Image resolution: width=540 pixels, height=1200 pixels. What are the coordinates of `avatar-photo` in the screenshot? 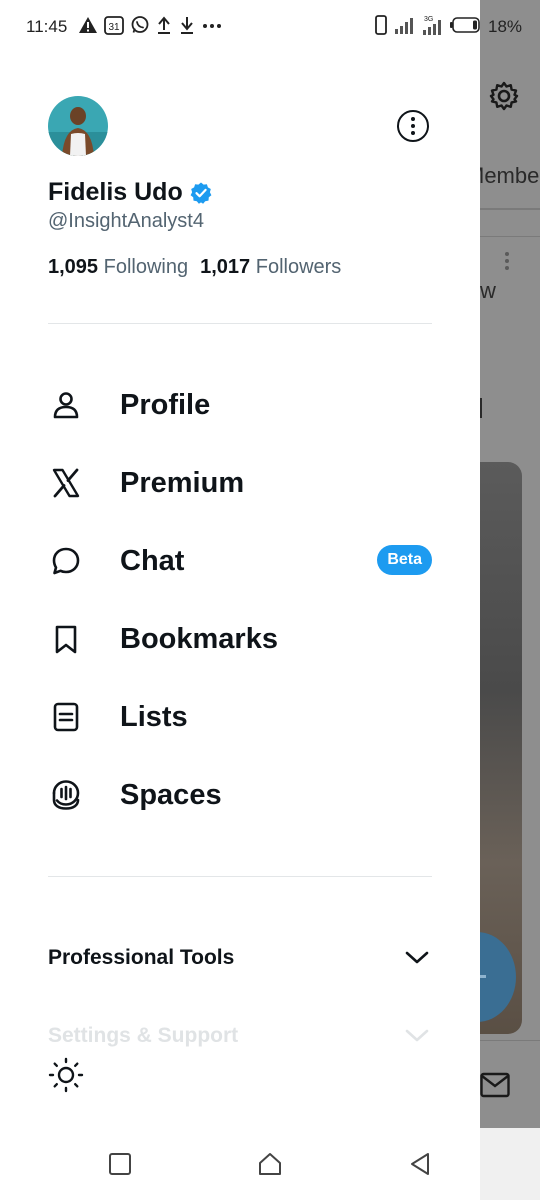 It's located at (78, 126).